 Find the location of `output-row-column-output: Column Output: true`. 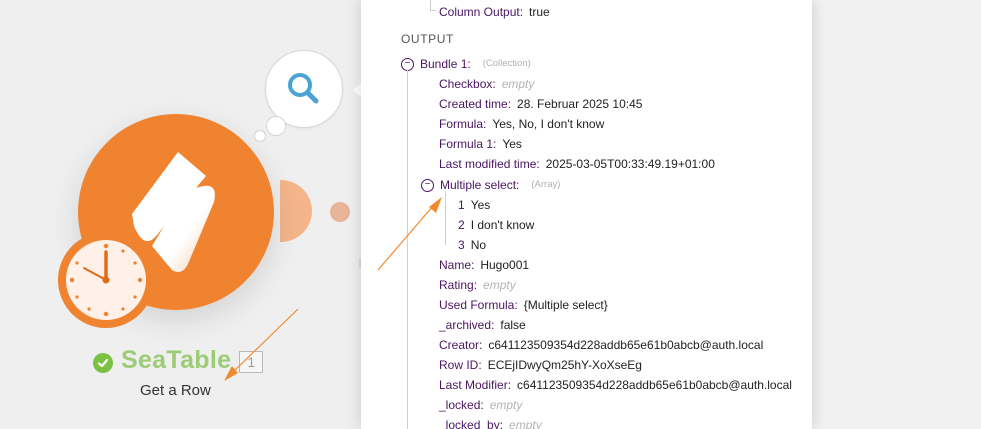

output-row-column-output: Column Output: true is located at coordinates (494, 12).